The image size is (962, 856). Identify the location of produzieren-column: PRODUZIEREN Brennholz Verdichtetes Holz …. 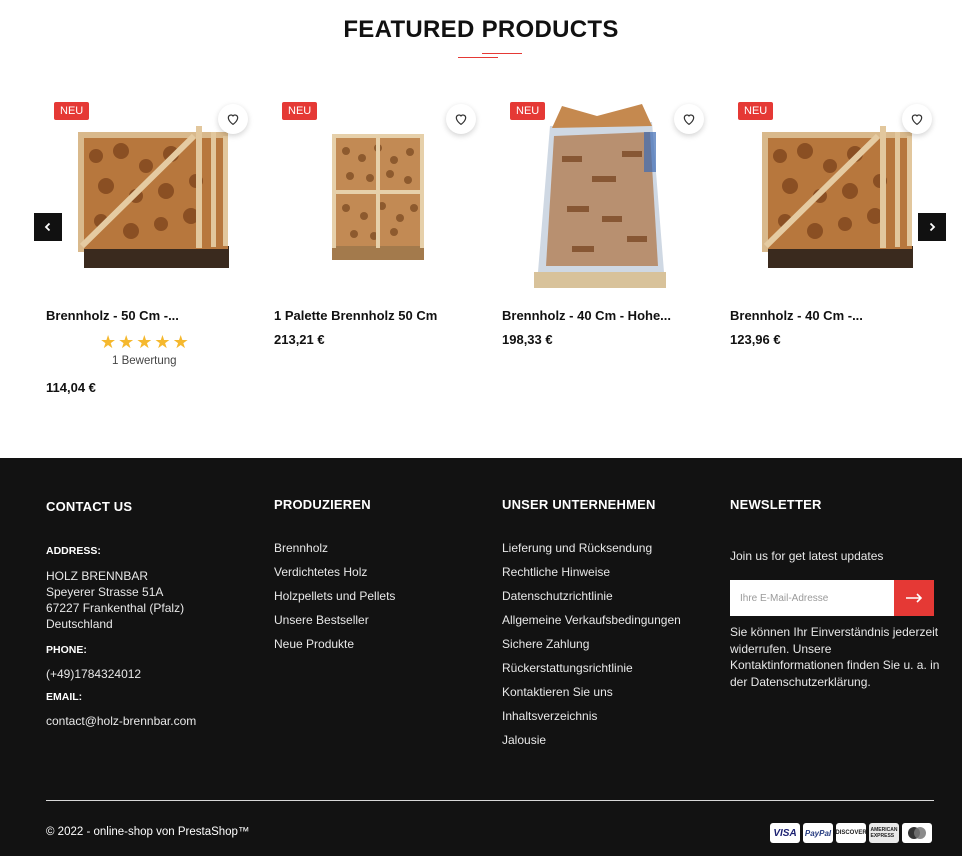
(334, 574).